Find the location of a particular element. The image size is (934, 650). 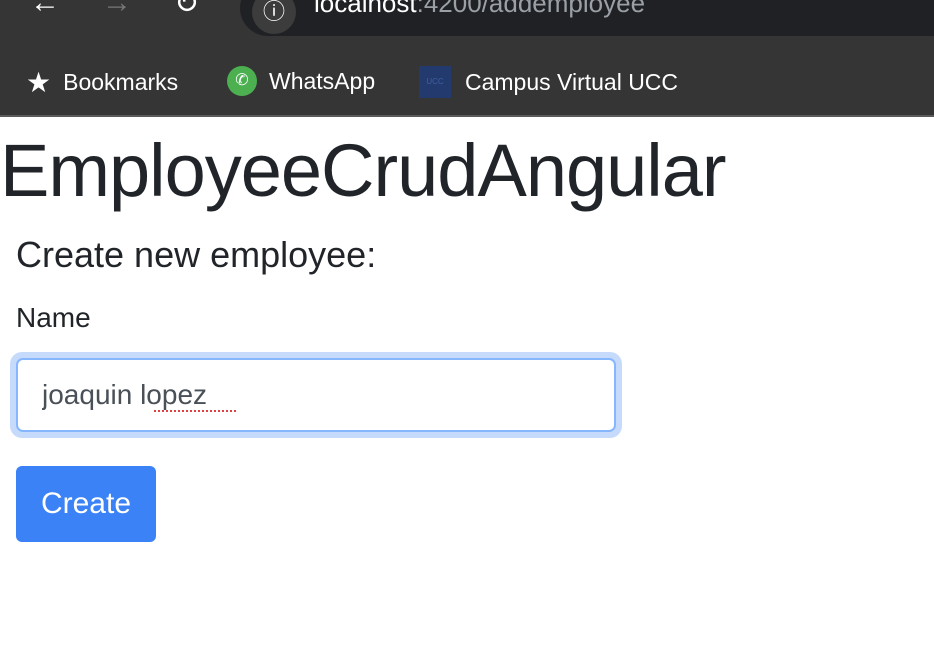

ucc-favicon: UCC is located at coordinates (435, 82).